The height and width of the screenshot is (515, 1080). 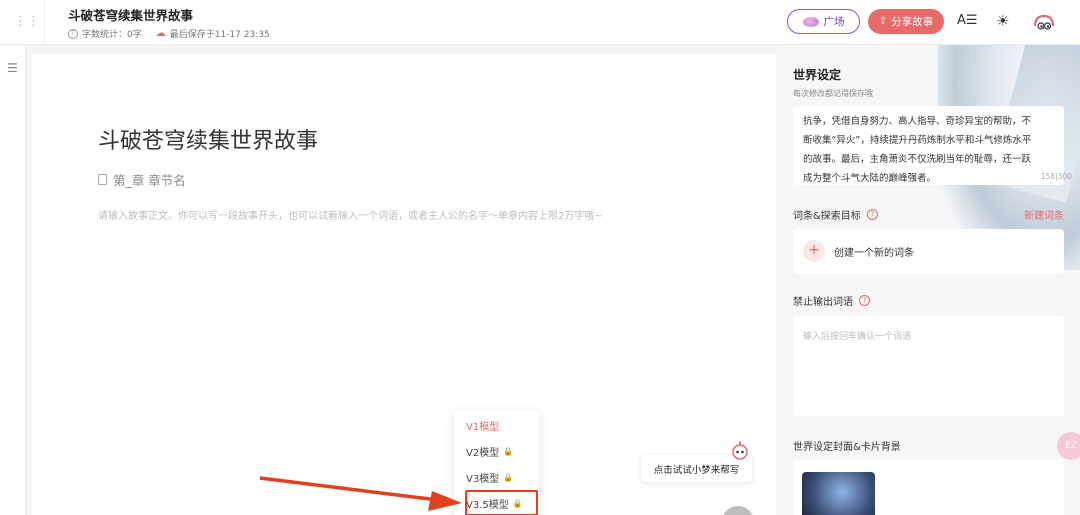 I want to click on char-count: 158|300, so click(x=1056, y=176).